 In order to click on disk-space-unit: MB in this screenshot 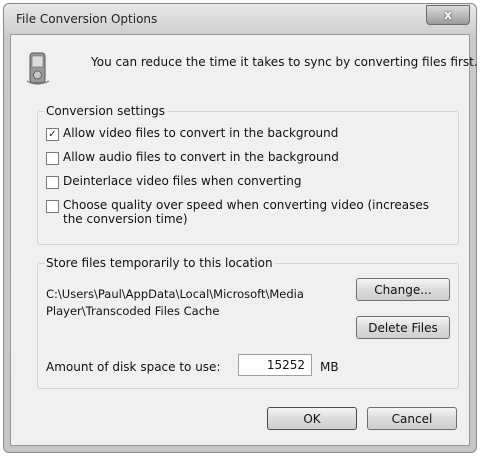, I will do `click(329, 367)`.